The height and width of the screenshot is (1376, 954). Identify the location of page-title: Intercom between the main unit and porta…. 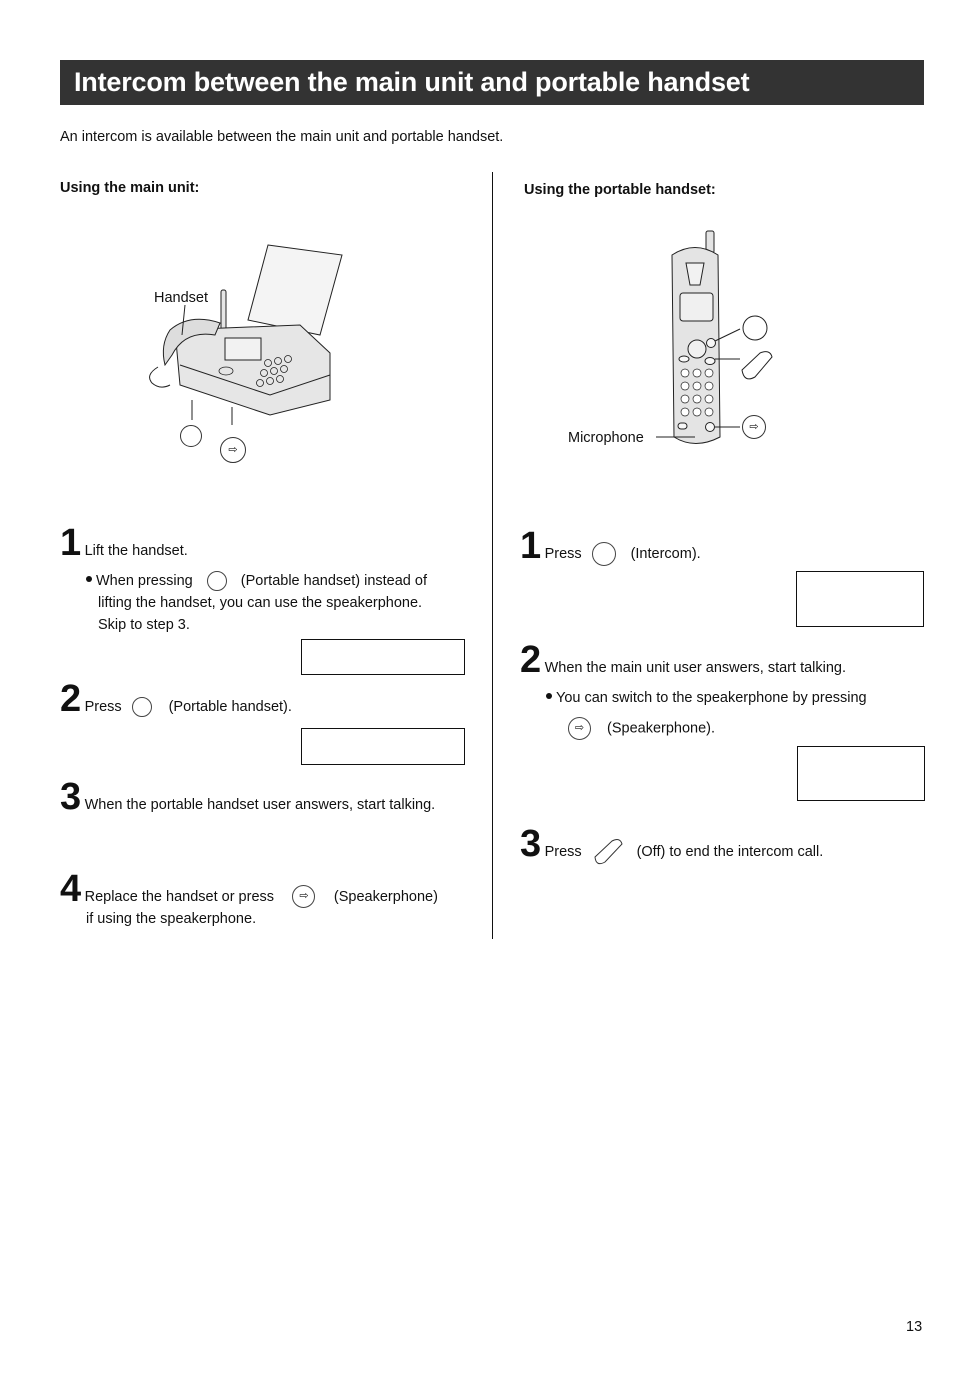
(412, 82).